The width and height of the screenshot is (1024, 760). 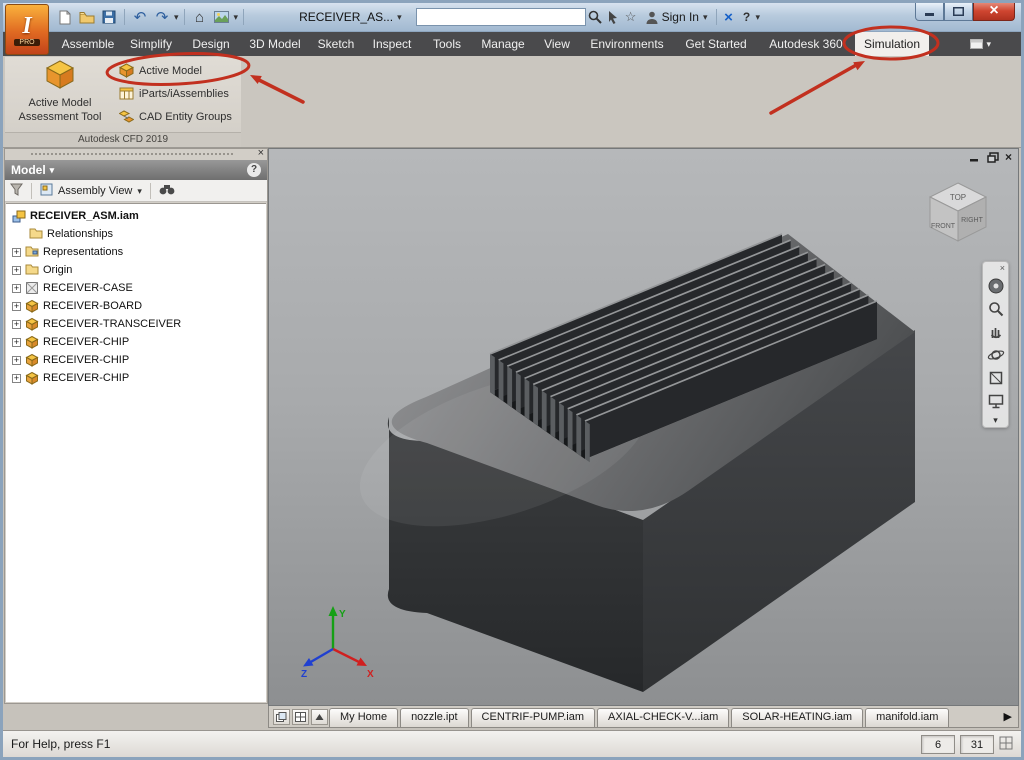 What do you see at coordinates (806, 44) in the screenshot?
I see `ribbon-tab-autodesk-360: Autodesk 360` at bounding box center [806, 44].